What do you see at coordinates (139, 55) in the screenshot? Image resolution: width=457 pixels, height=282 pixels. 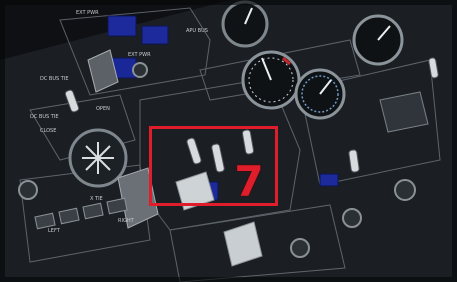 I see `label-ext-pwr-right: EXT PWR` at bounding box center [139, 55].